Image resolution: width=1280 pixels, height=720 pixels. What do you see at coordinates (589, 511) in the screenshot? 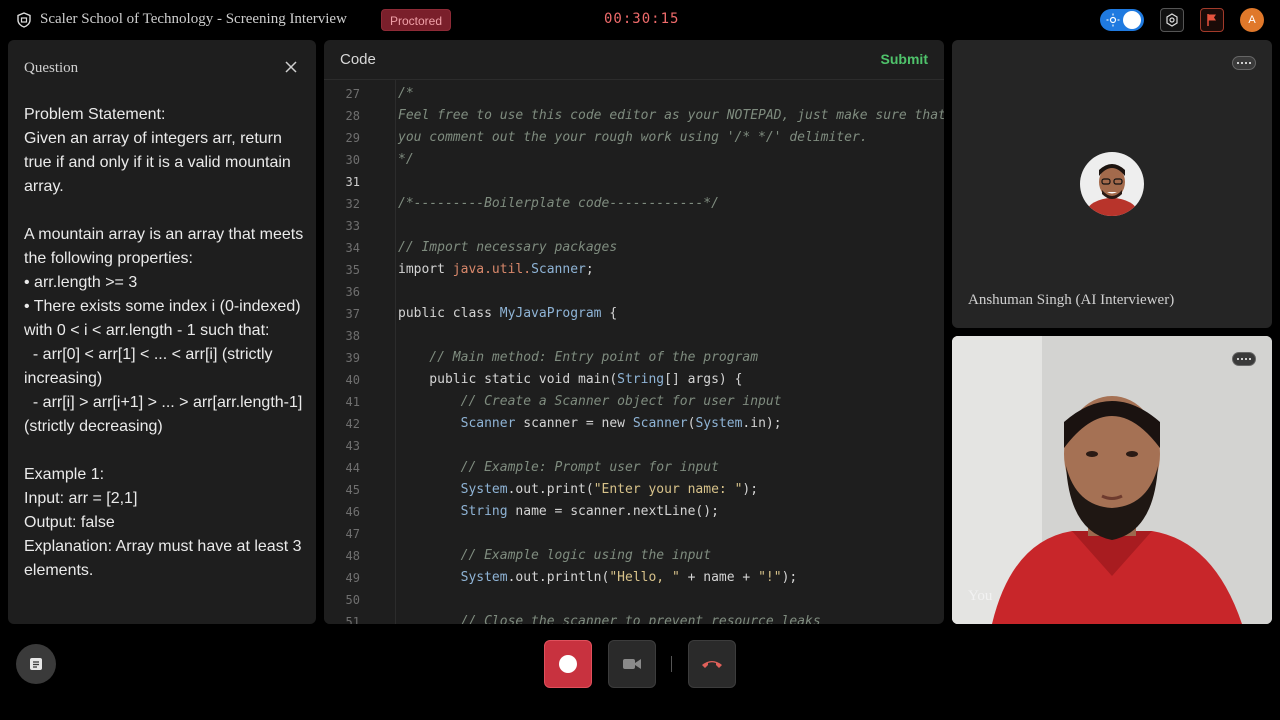
I see `code-text: String name = scanner.nextLine();` at bounding box center [589, 511].